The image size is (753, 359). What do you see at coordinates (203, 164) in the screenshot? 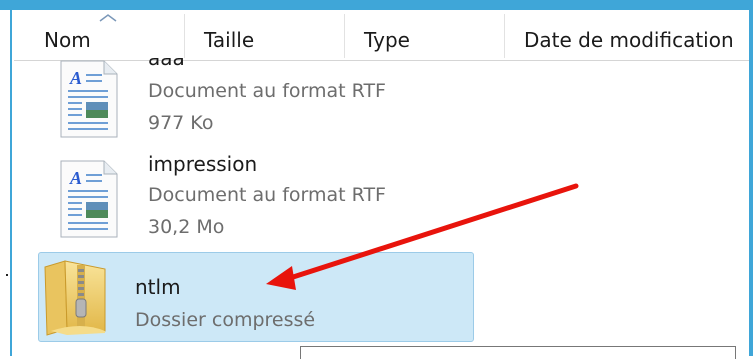
I see `file-name: impression` at bounding box center [203, 164].